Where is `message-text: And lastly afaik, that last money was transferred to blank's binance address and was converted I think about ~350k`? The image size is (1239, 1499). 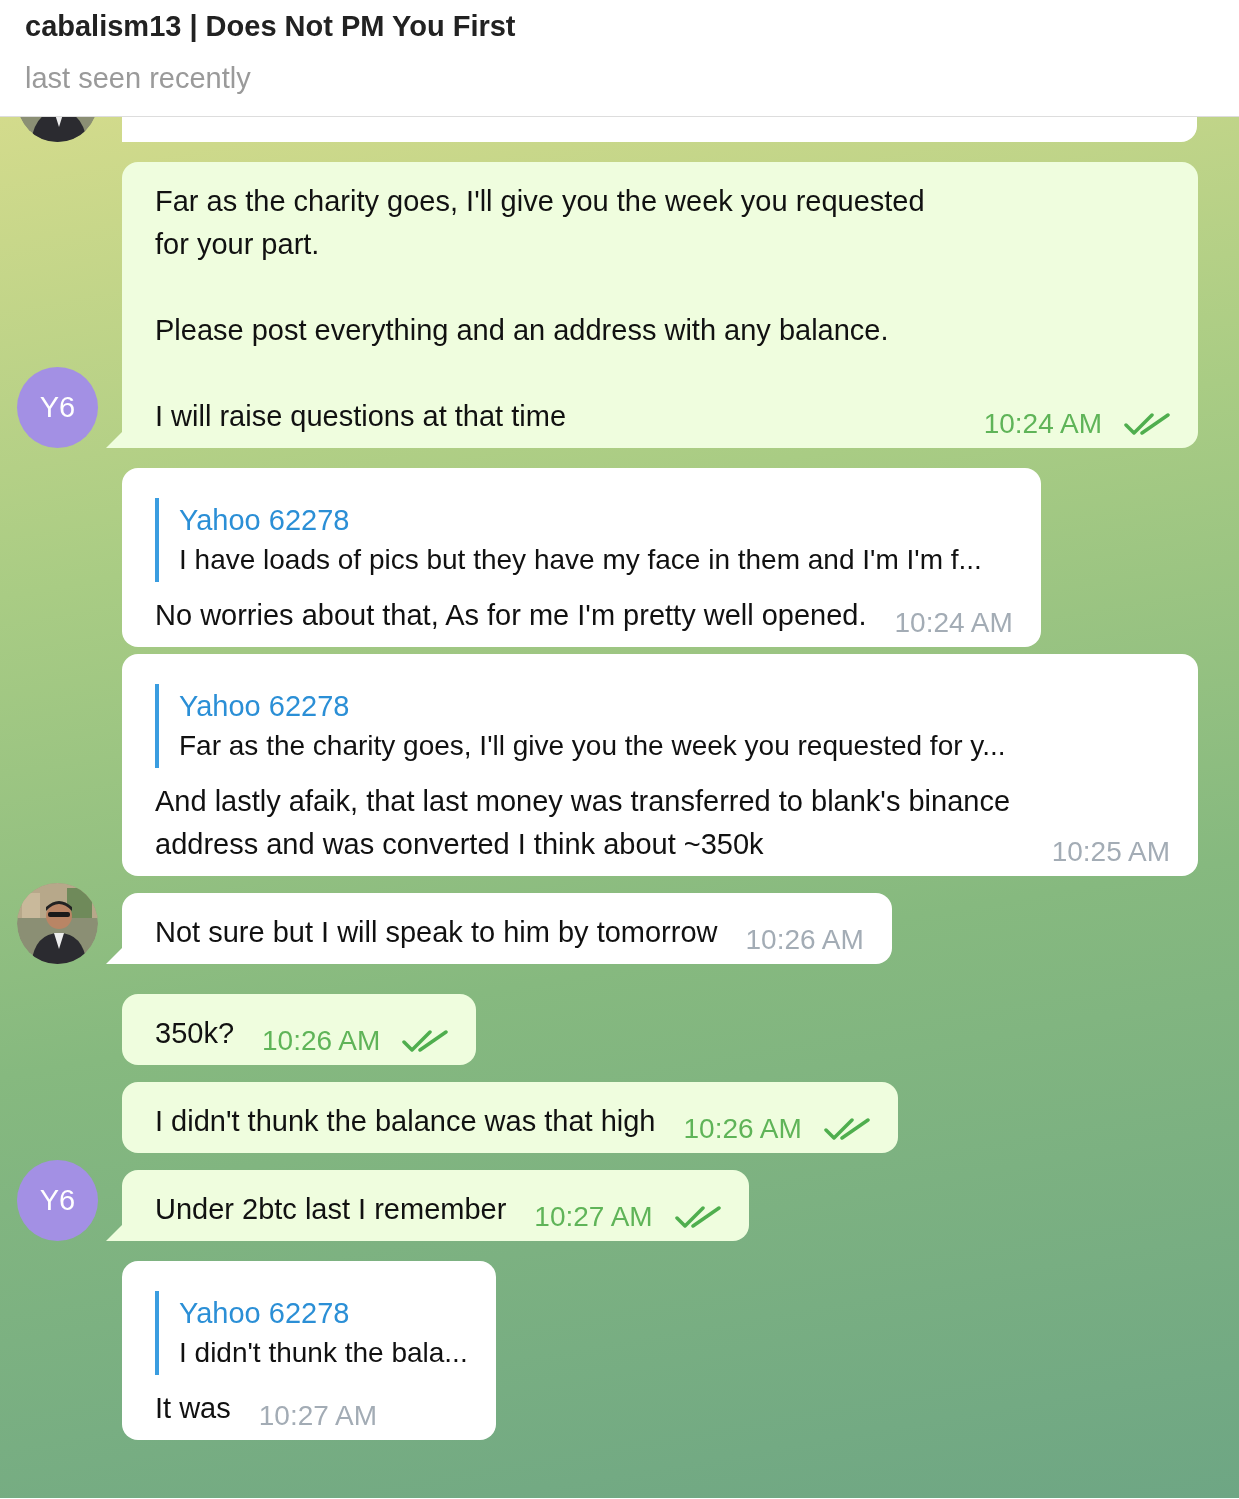
message-text: And lastly afaik, that last money was transferred to blank's binance address and was converted I think about ~350k is located at coordinates (583, 823).